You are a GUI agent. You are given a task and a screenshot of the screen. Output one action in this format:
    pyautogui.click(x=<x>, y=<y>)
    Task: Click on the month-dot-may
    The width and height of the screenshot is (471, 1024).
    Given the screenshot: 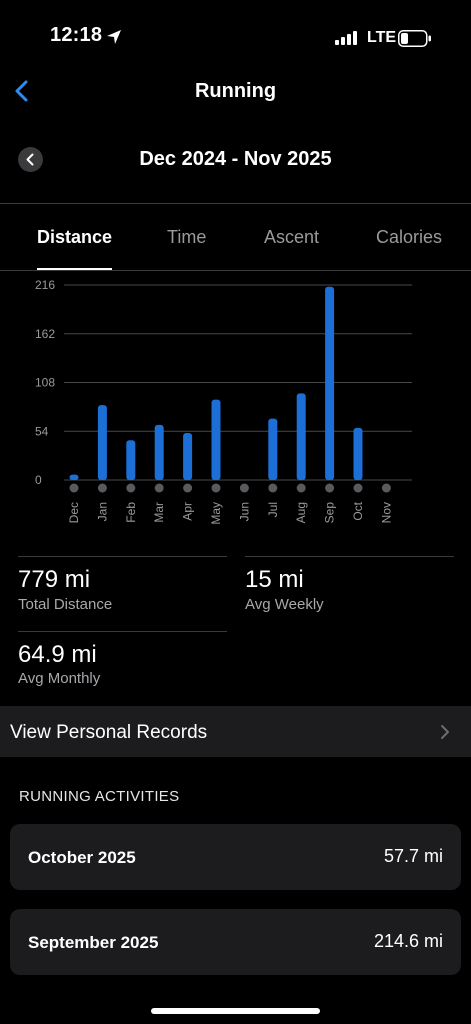 What is the action you would take?
    pyautogui.click(x=216, y=488)
    